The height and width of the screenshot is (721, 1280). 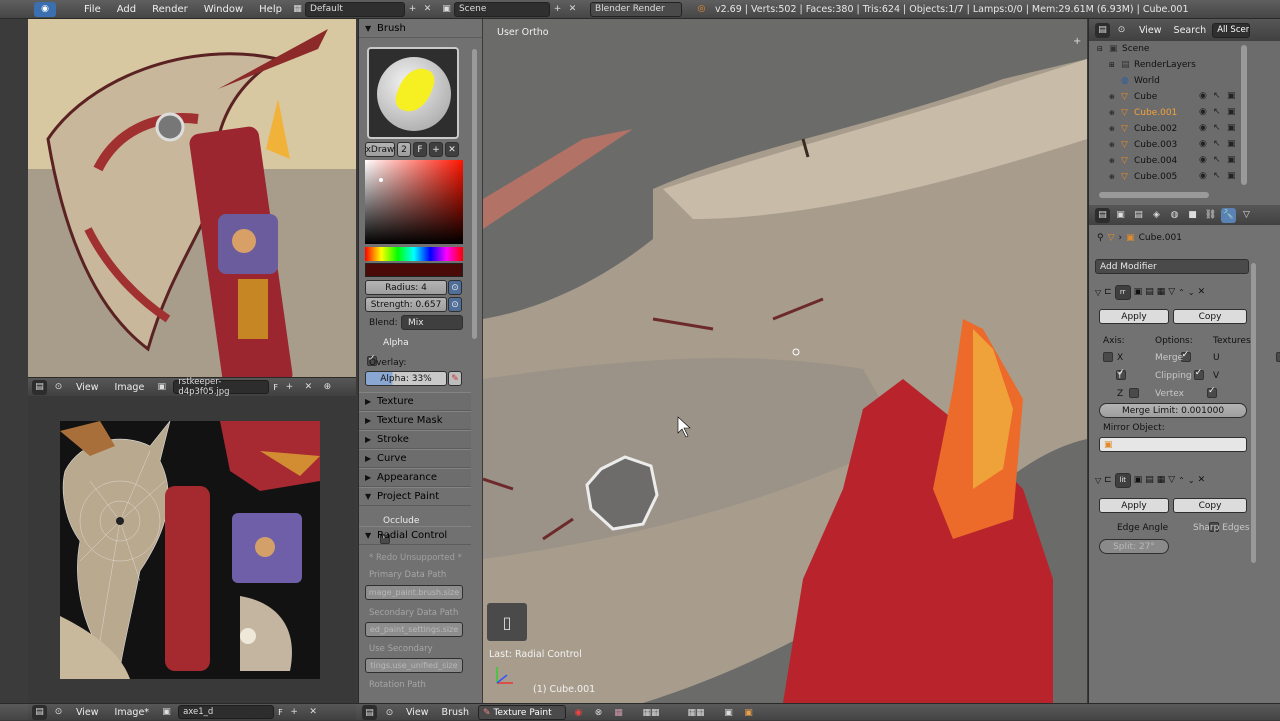 I want to click on world-tab-icon: ◍, so click(x=1174, y=215).